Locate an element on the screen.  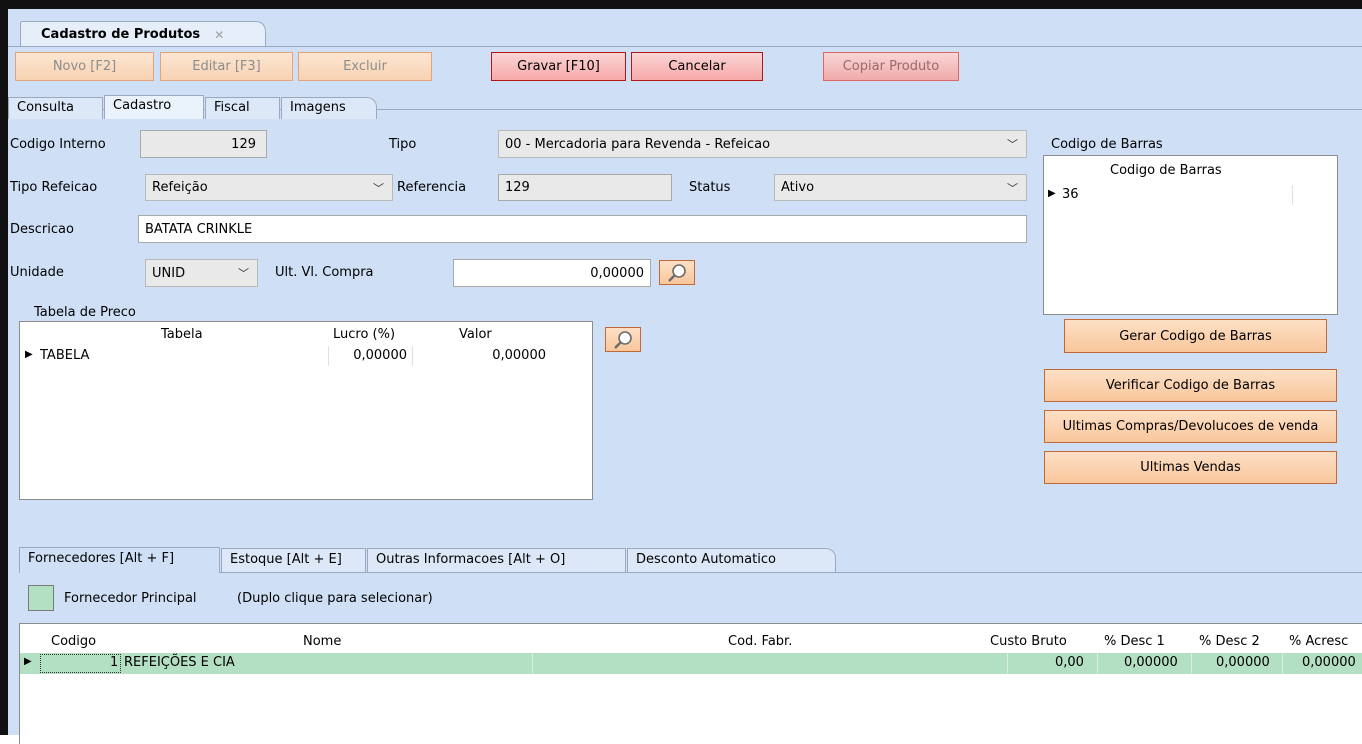
tab-imagens: Imagens is located at coordinates (329, 108).